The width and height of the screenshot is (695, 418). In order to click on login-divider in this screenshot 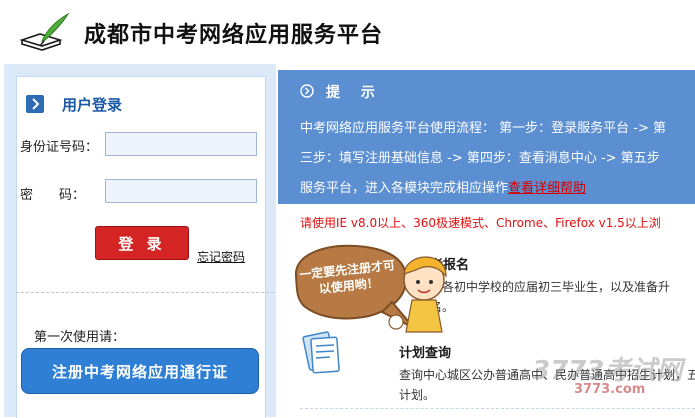, I will do `click(145, 292)`.